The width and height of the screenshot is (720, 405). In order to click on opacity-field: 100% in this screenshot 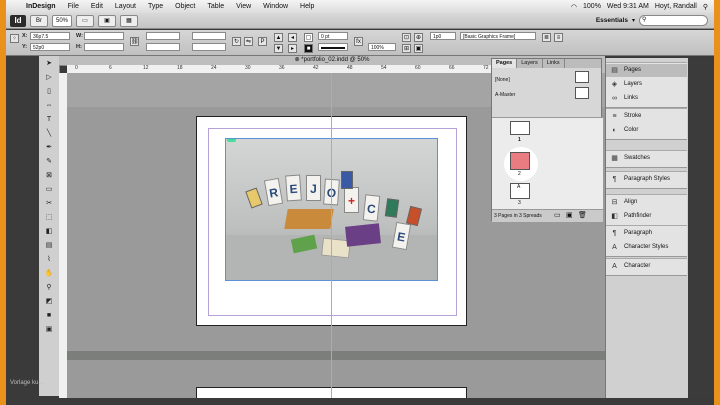, I will do `click(382, 47)`.